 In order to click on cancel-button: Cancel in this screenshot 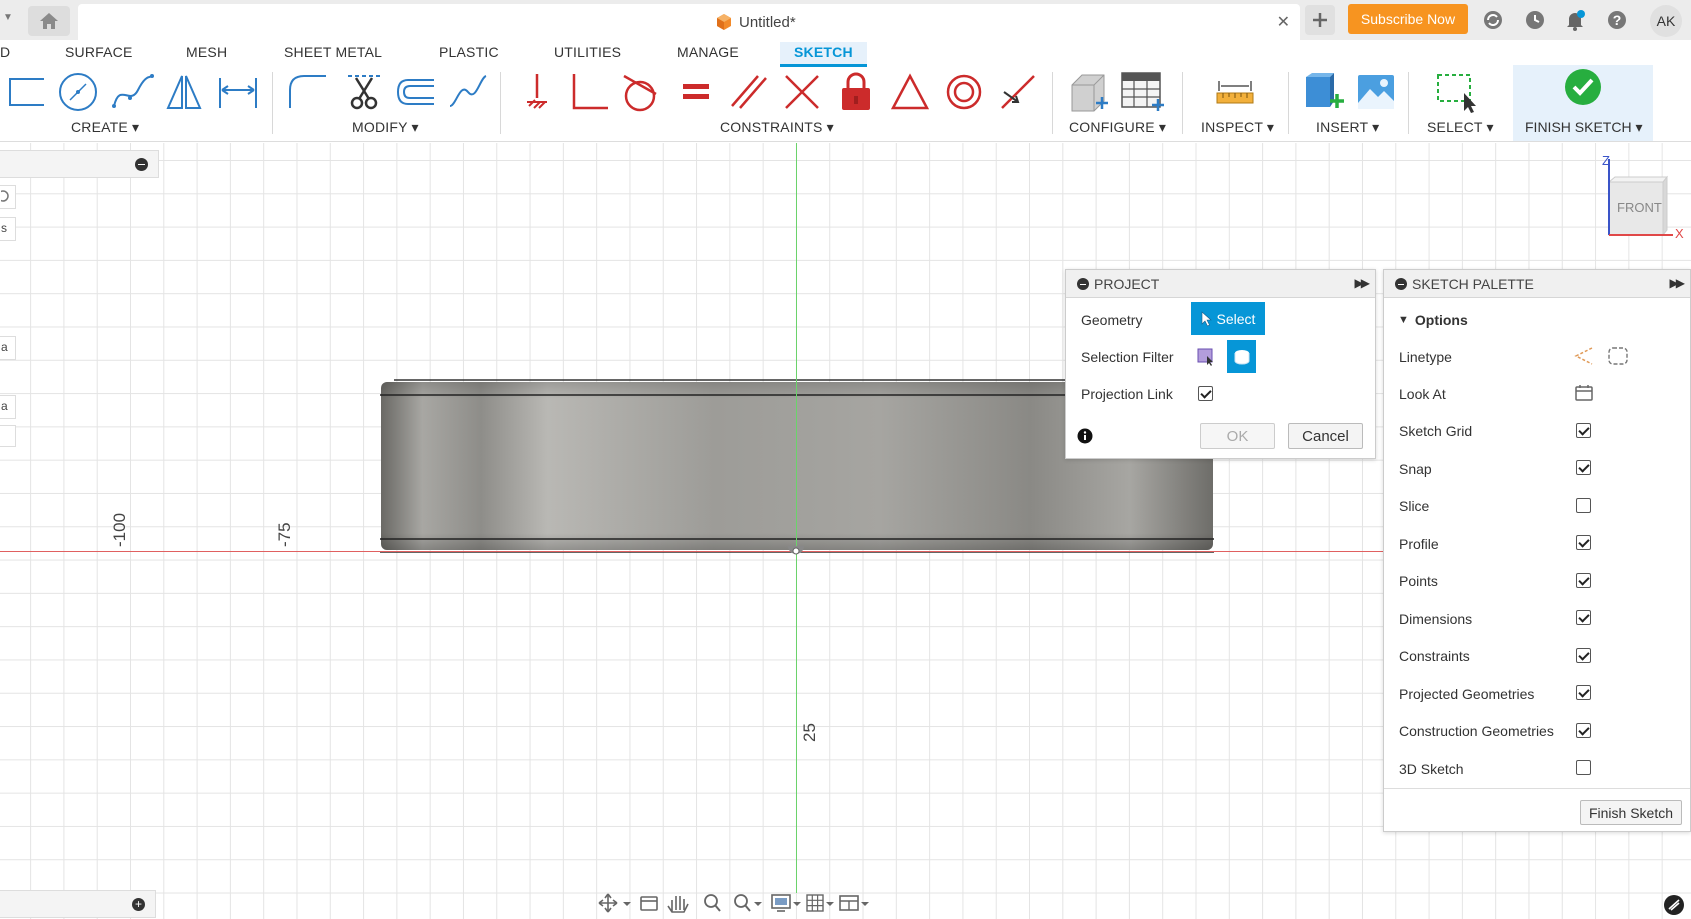, I will do `click(1325, 436)`.